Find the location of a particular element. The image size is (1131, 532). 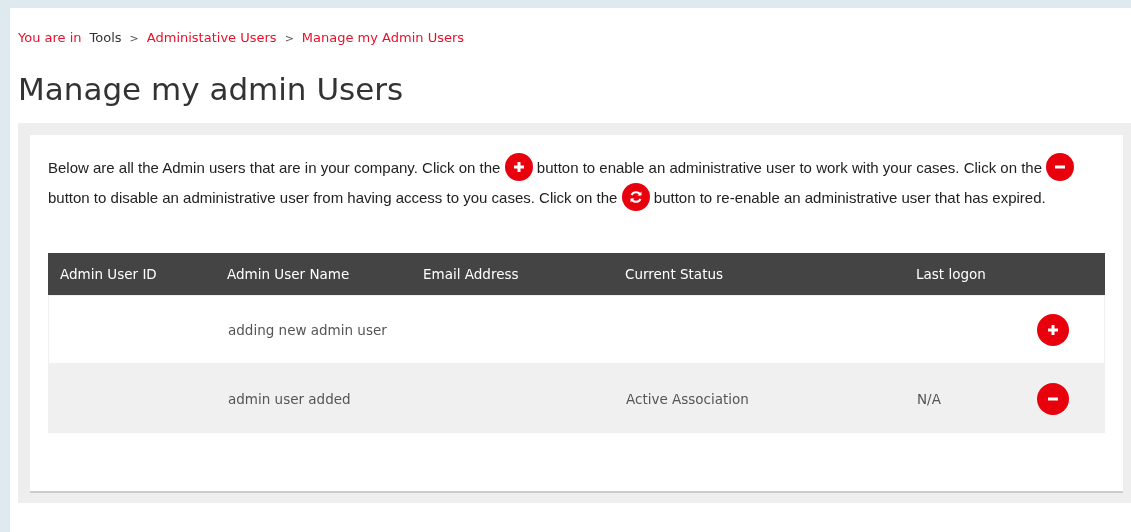

breadcrumb-link: Administative Users is located at coordinates (211, 37).